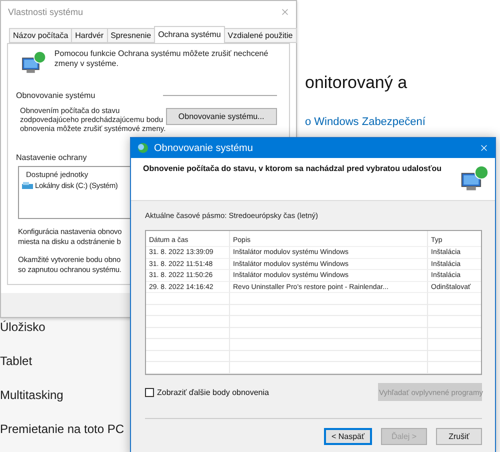  Describe the element at coordinates (131, 35) in the screenshot. I see `tab: Spresnenie` at that location.